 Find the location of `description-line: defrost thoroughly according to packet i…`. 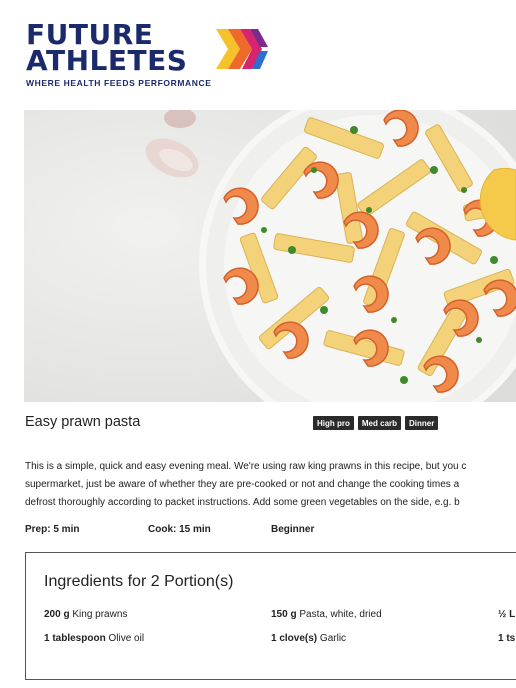

description-line: defrost thoroughly according to packet i… is located at coordinates (242, 502).